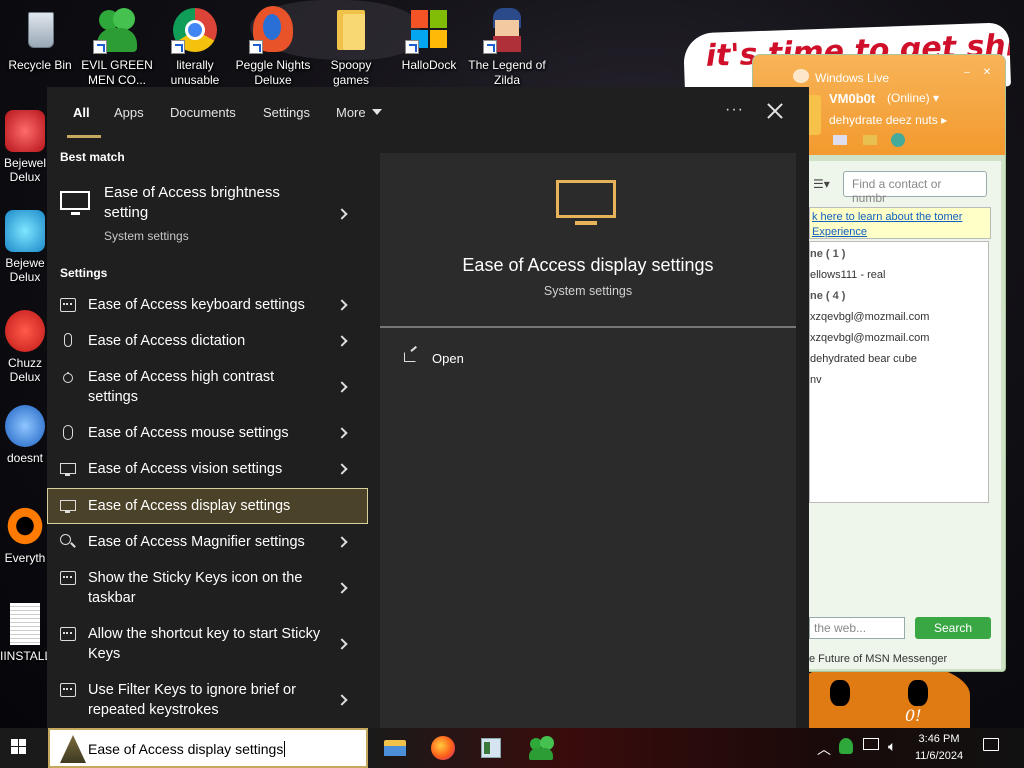  I want to click on tab-documents: Documents, so click(203, 112).